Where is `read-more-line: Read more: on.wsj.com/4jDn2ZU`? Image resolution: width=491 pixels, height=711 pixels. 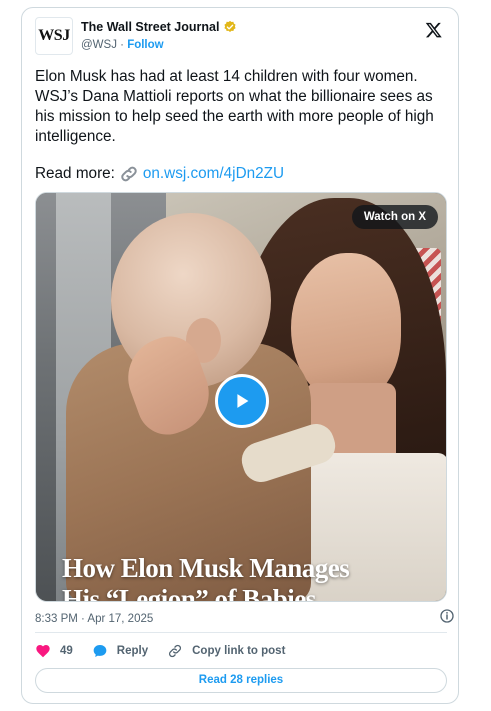 read-more-line: Read more: on.wsj.com/4jDn2ZU is located at coordinates (159, 174).